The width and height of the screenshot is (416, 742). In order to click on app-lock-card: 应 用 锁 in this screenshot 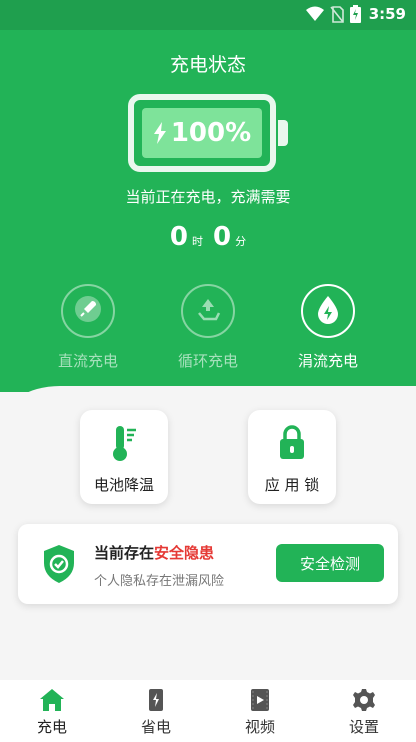, I will do `click(292, 457)`.